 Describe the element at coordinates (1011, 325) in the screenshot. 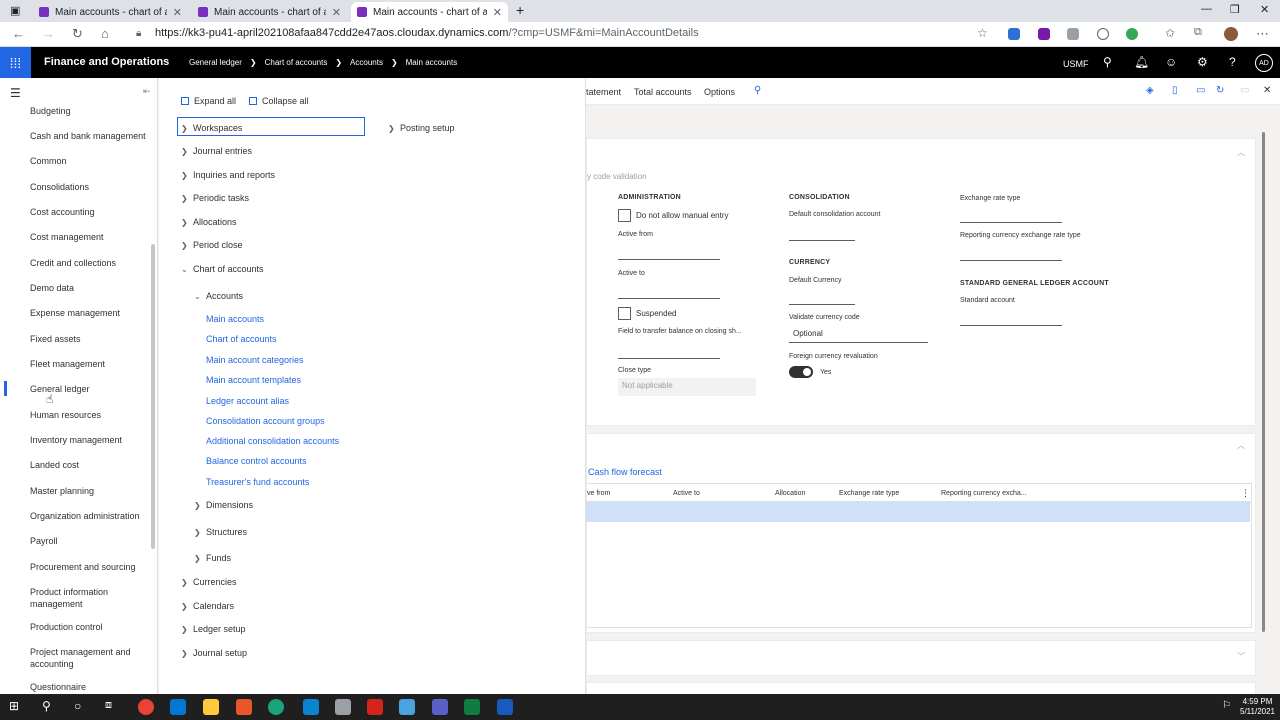

I see `standard-account-input` at that location.